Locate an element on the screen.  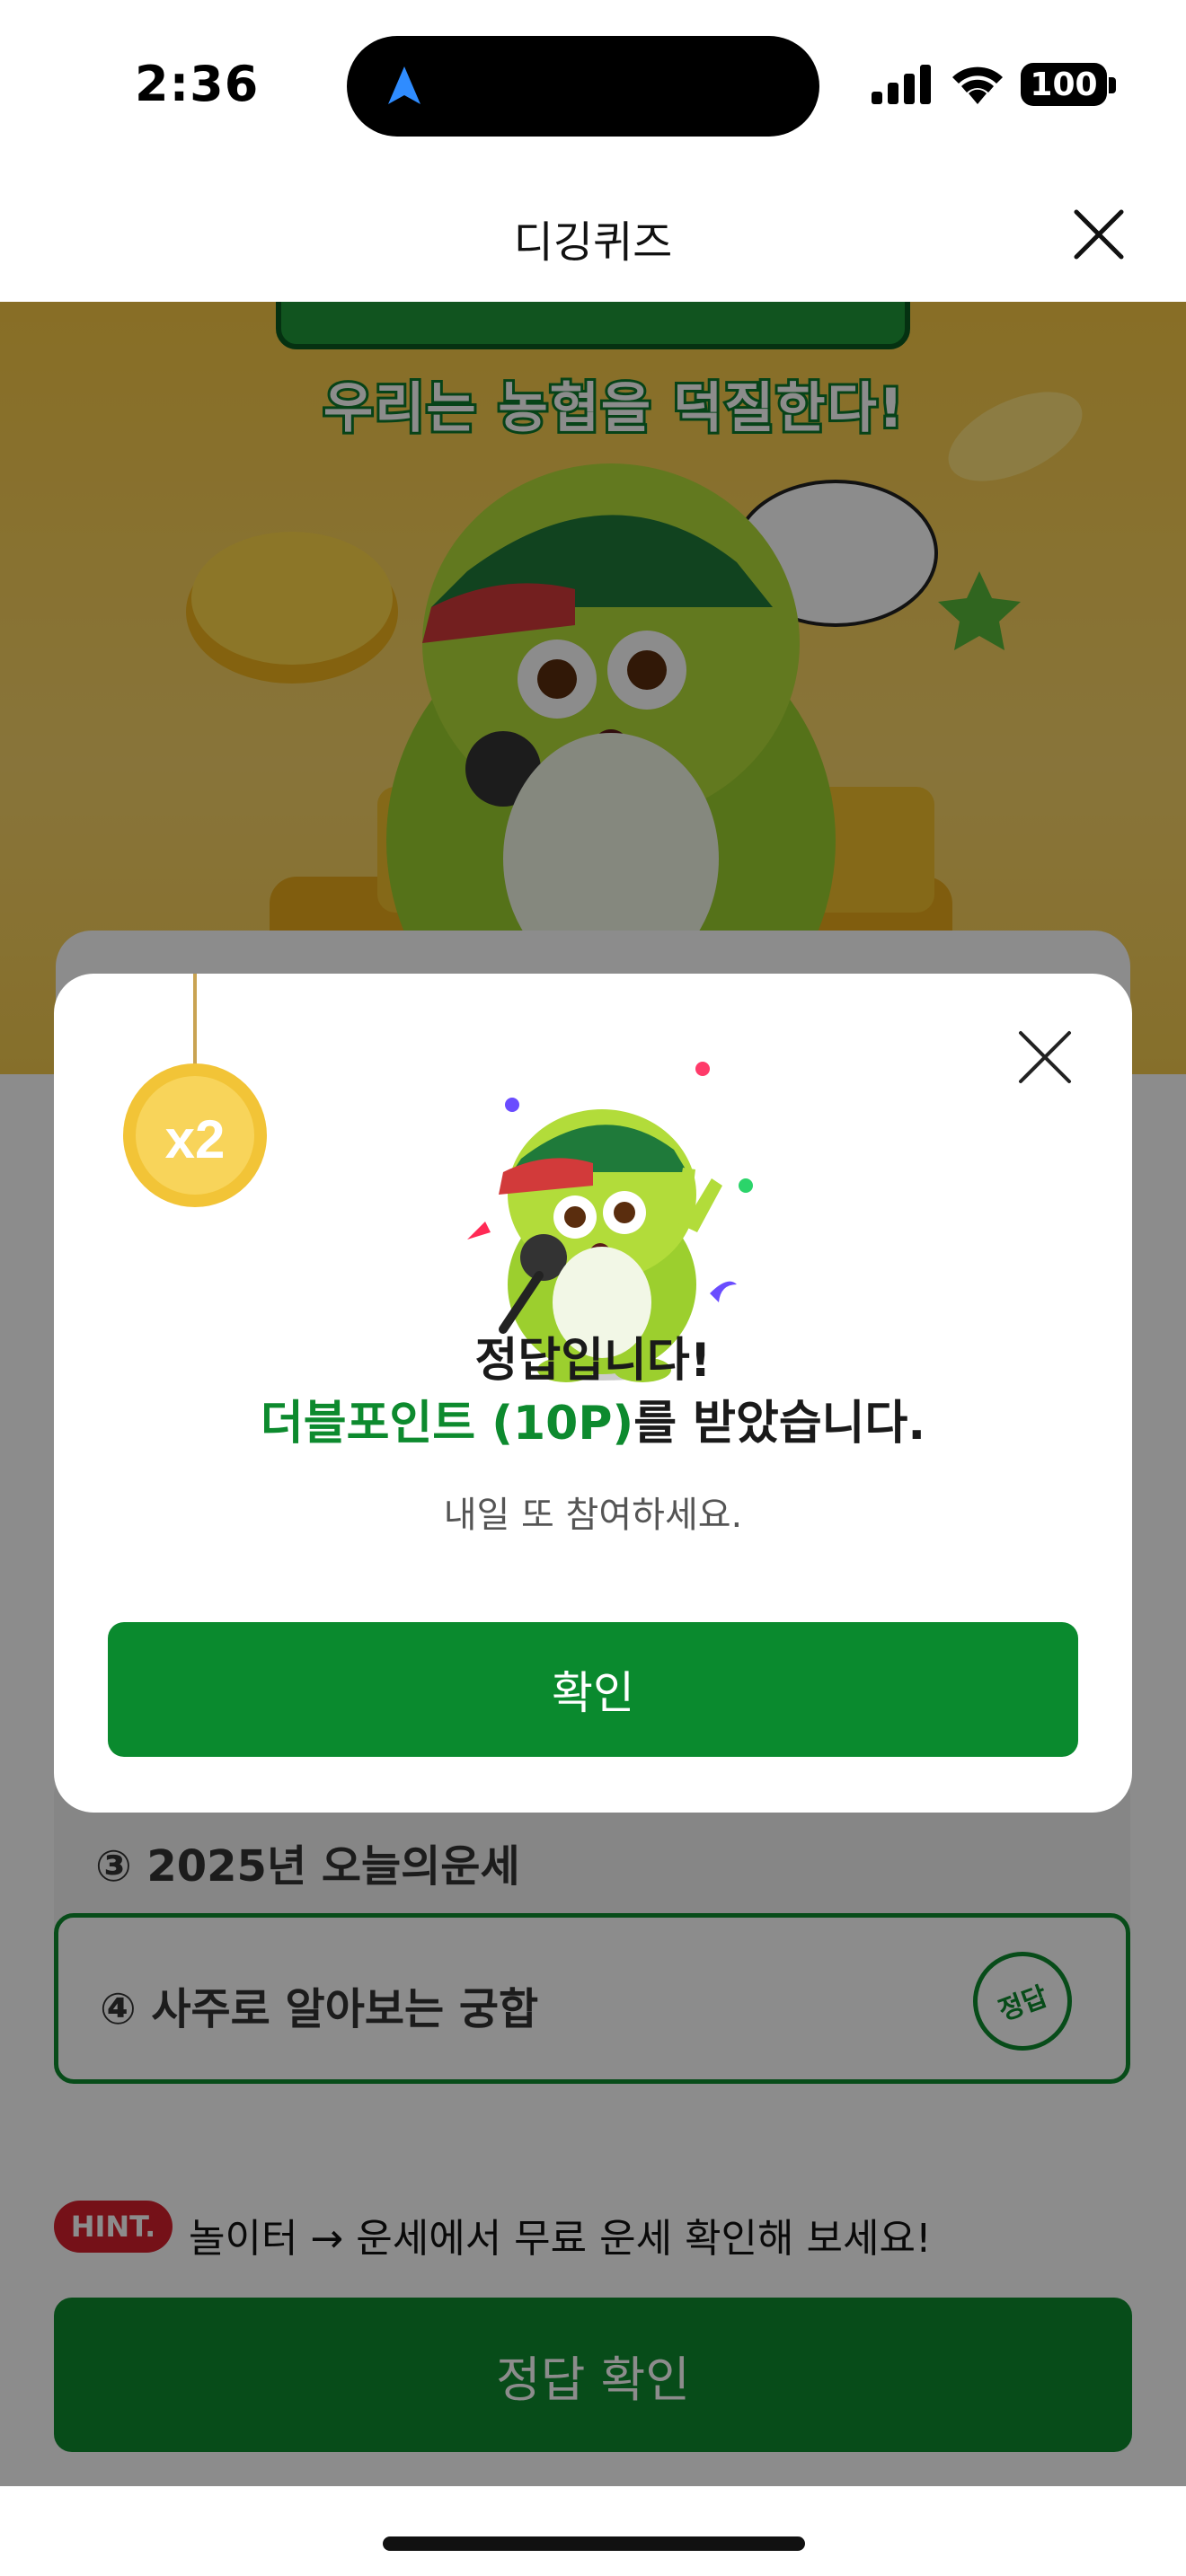
home-indicator is located at coordinates (594, 2543).